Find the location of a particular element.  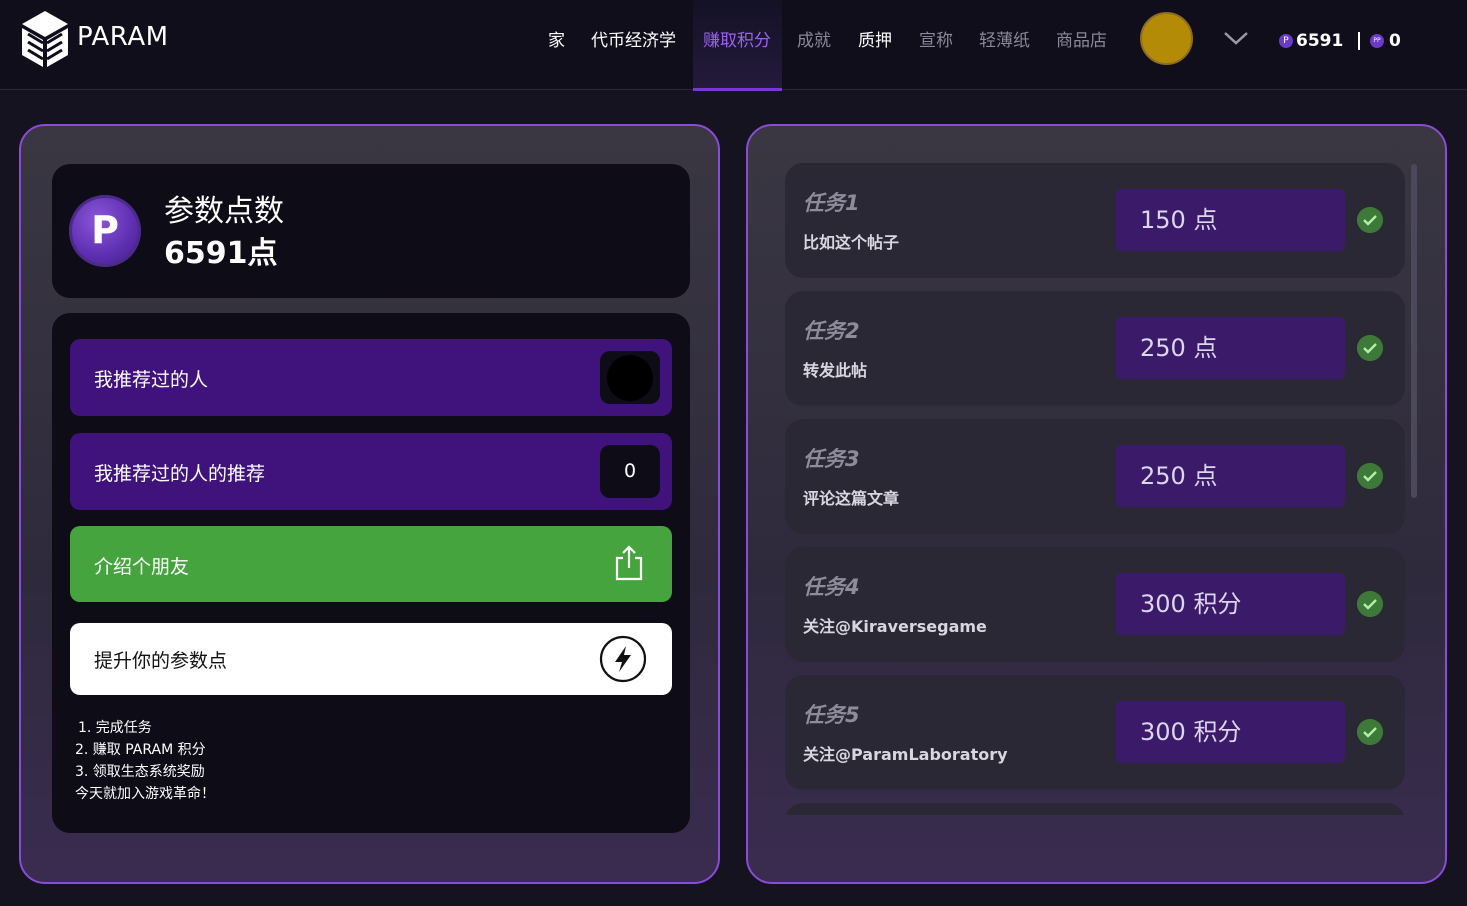

second-level-referrals-row: 我推荐过的人的推荐 0 is located at coordinates (371, 471).